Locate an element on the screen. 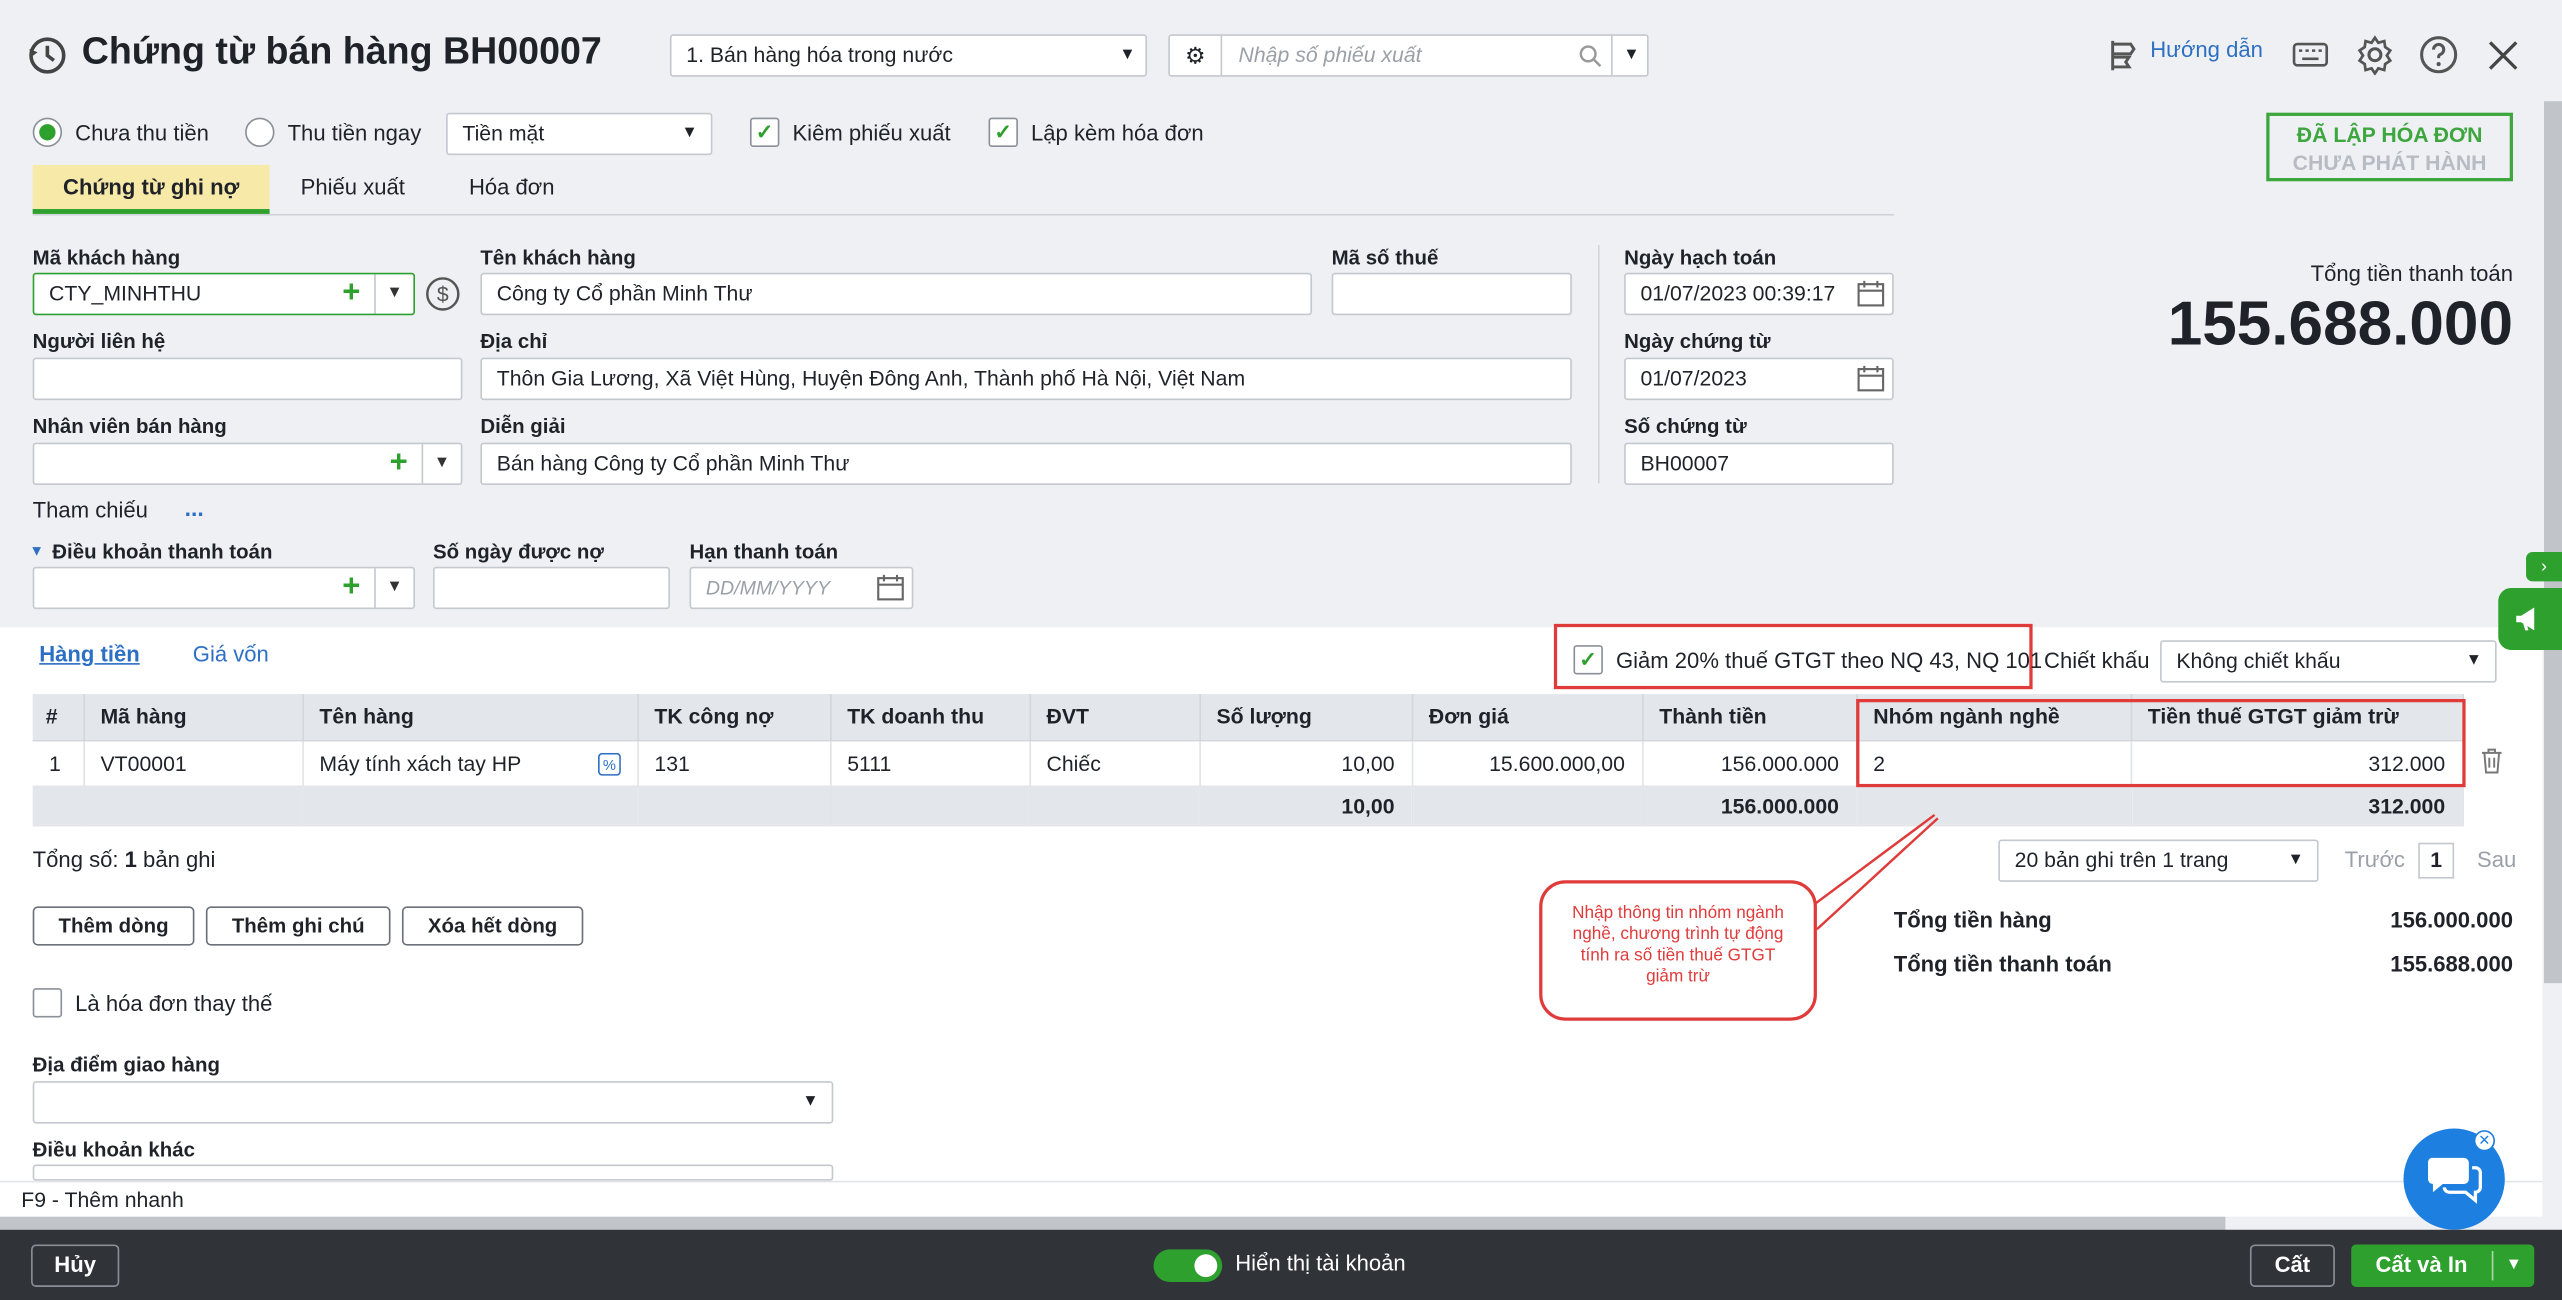 Image resolution: width=2562 pixels, height=1300 pixels. next-page-button: Sau is located at coordinates (2496, 860).